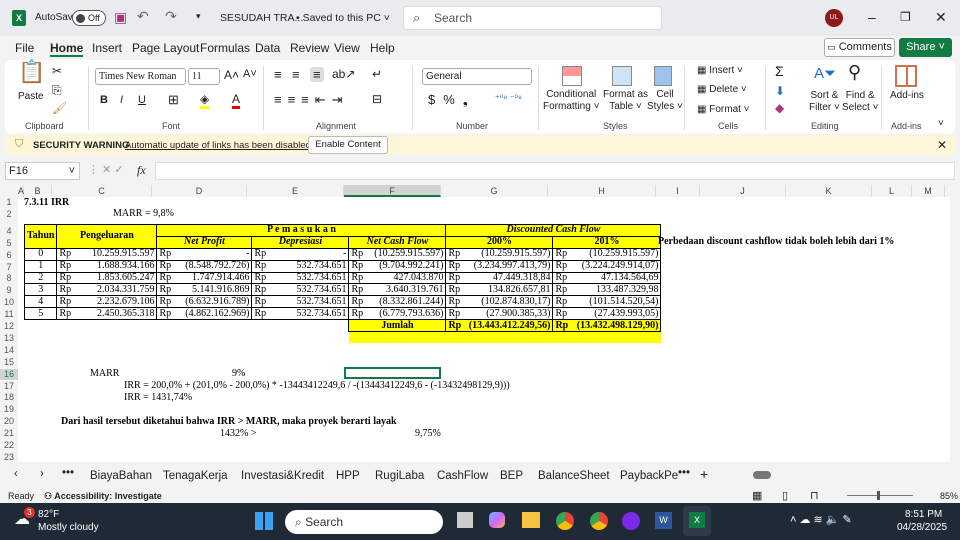 This screenshot has height=540, width=960. Describe the element at coordinates (663, 520) in the screenshot. I see `word-icon: W` at that location.